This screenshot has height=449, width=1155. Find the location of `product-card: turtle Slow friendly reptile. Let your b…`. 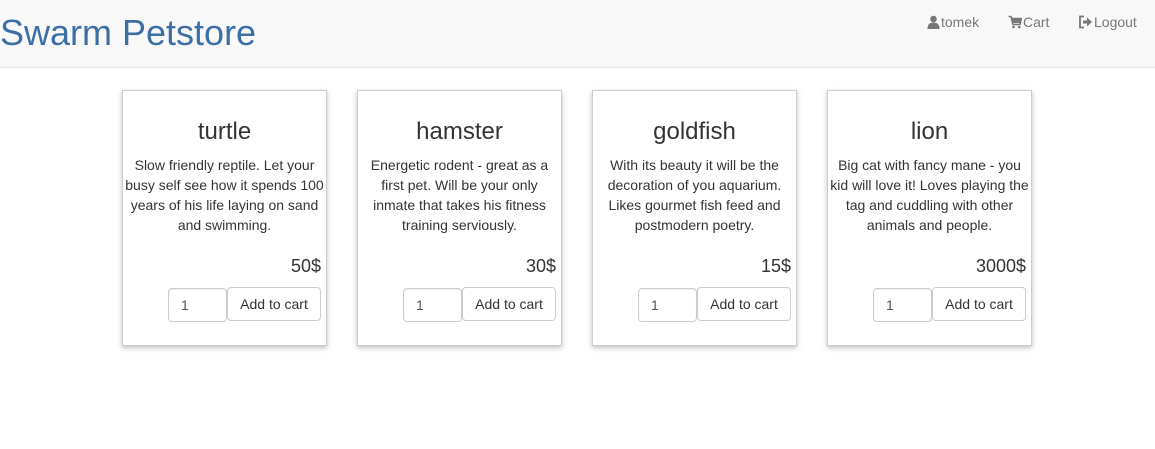

product-card: turtle Slow friendly reptile. Let your b… is located at coordinates (224, 218).